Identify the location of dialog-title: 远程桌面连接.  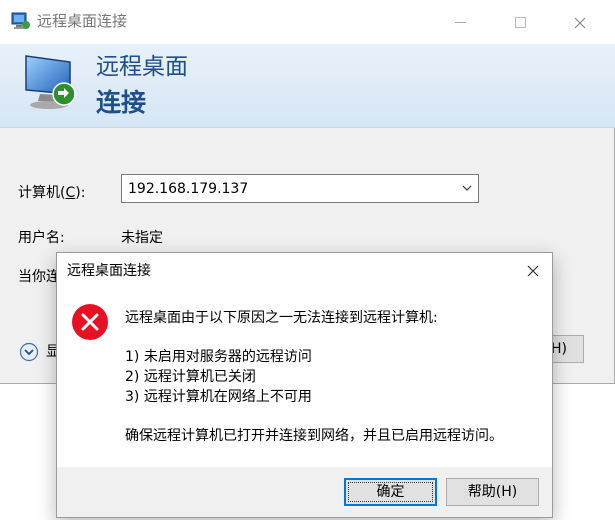
(109, 271).